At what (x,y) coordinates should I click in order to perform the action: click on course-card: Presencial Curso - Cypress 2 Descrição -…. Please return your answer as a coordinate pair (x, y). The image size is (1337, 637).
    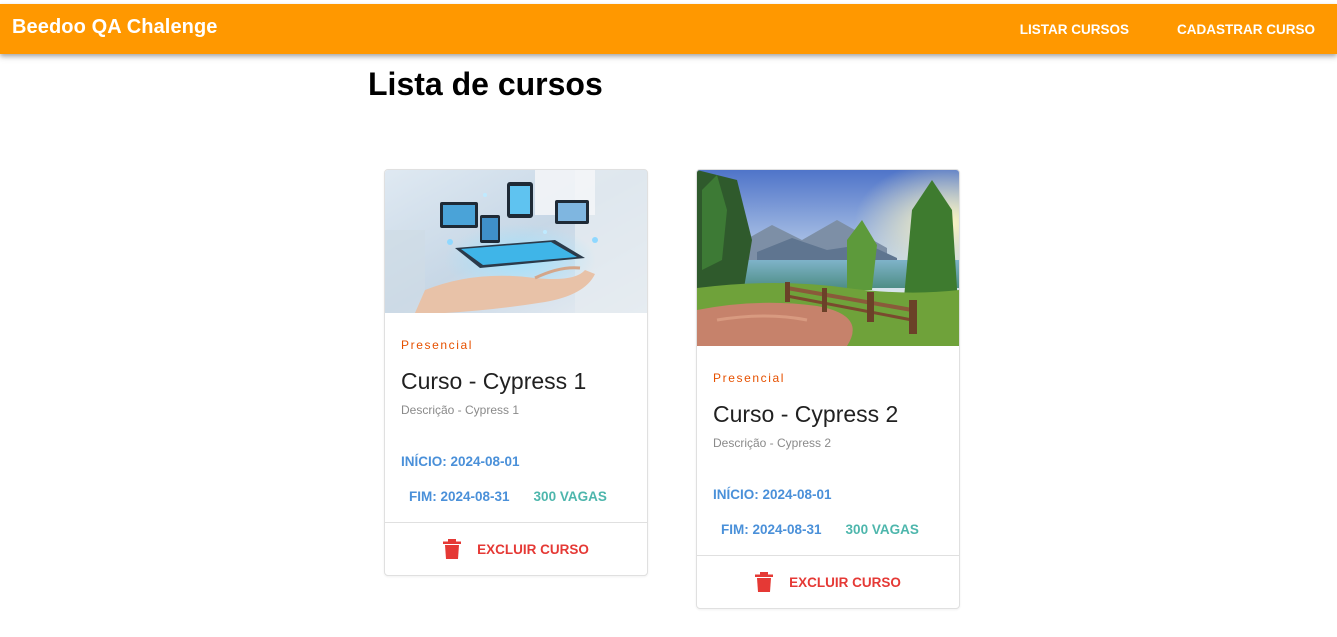
    Looking at the image, I should click on (828, 389).